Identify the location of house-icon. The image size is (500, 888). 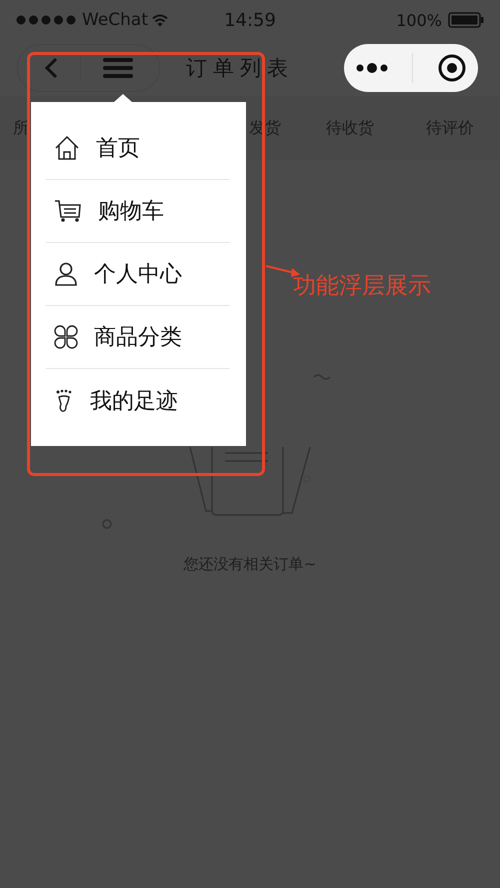
(67, 148).